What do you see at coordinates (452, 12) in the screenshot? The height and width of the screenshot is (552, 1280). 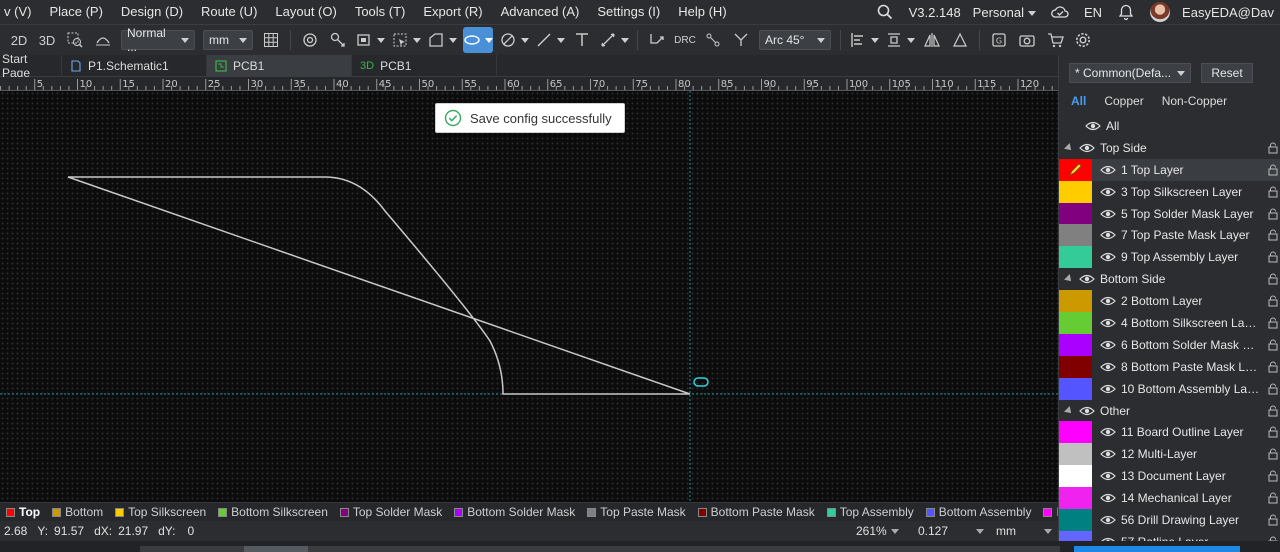 I see `menu-export: Export (R)` at bounding box center [452, 12].